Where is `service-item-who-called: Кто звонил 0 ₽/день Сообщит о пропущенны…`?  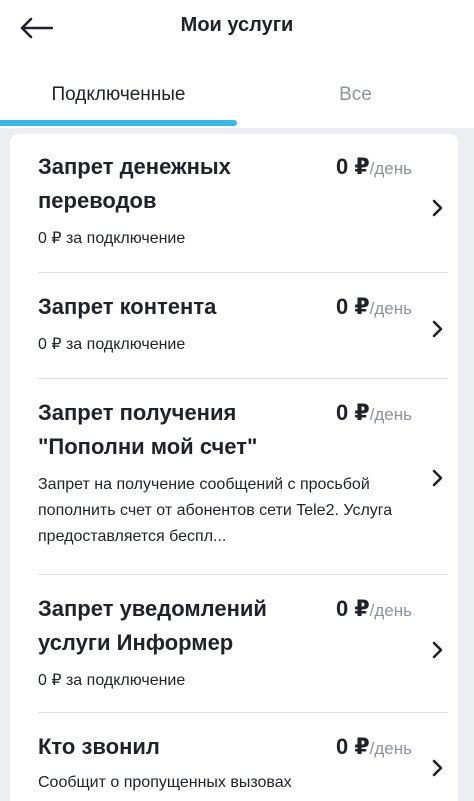
service-item-who-called: Кто звонил 0 ₽/день Сообщит о пропущенны… is located at coordinates (243, 765).